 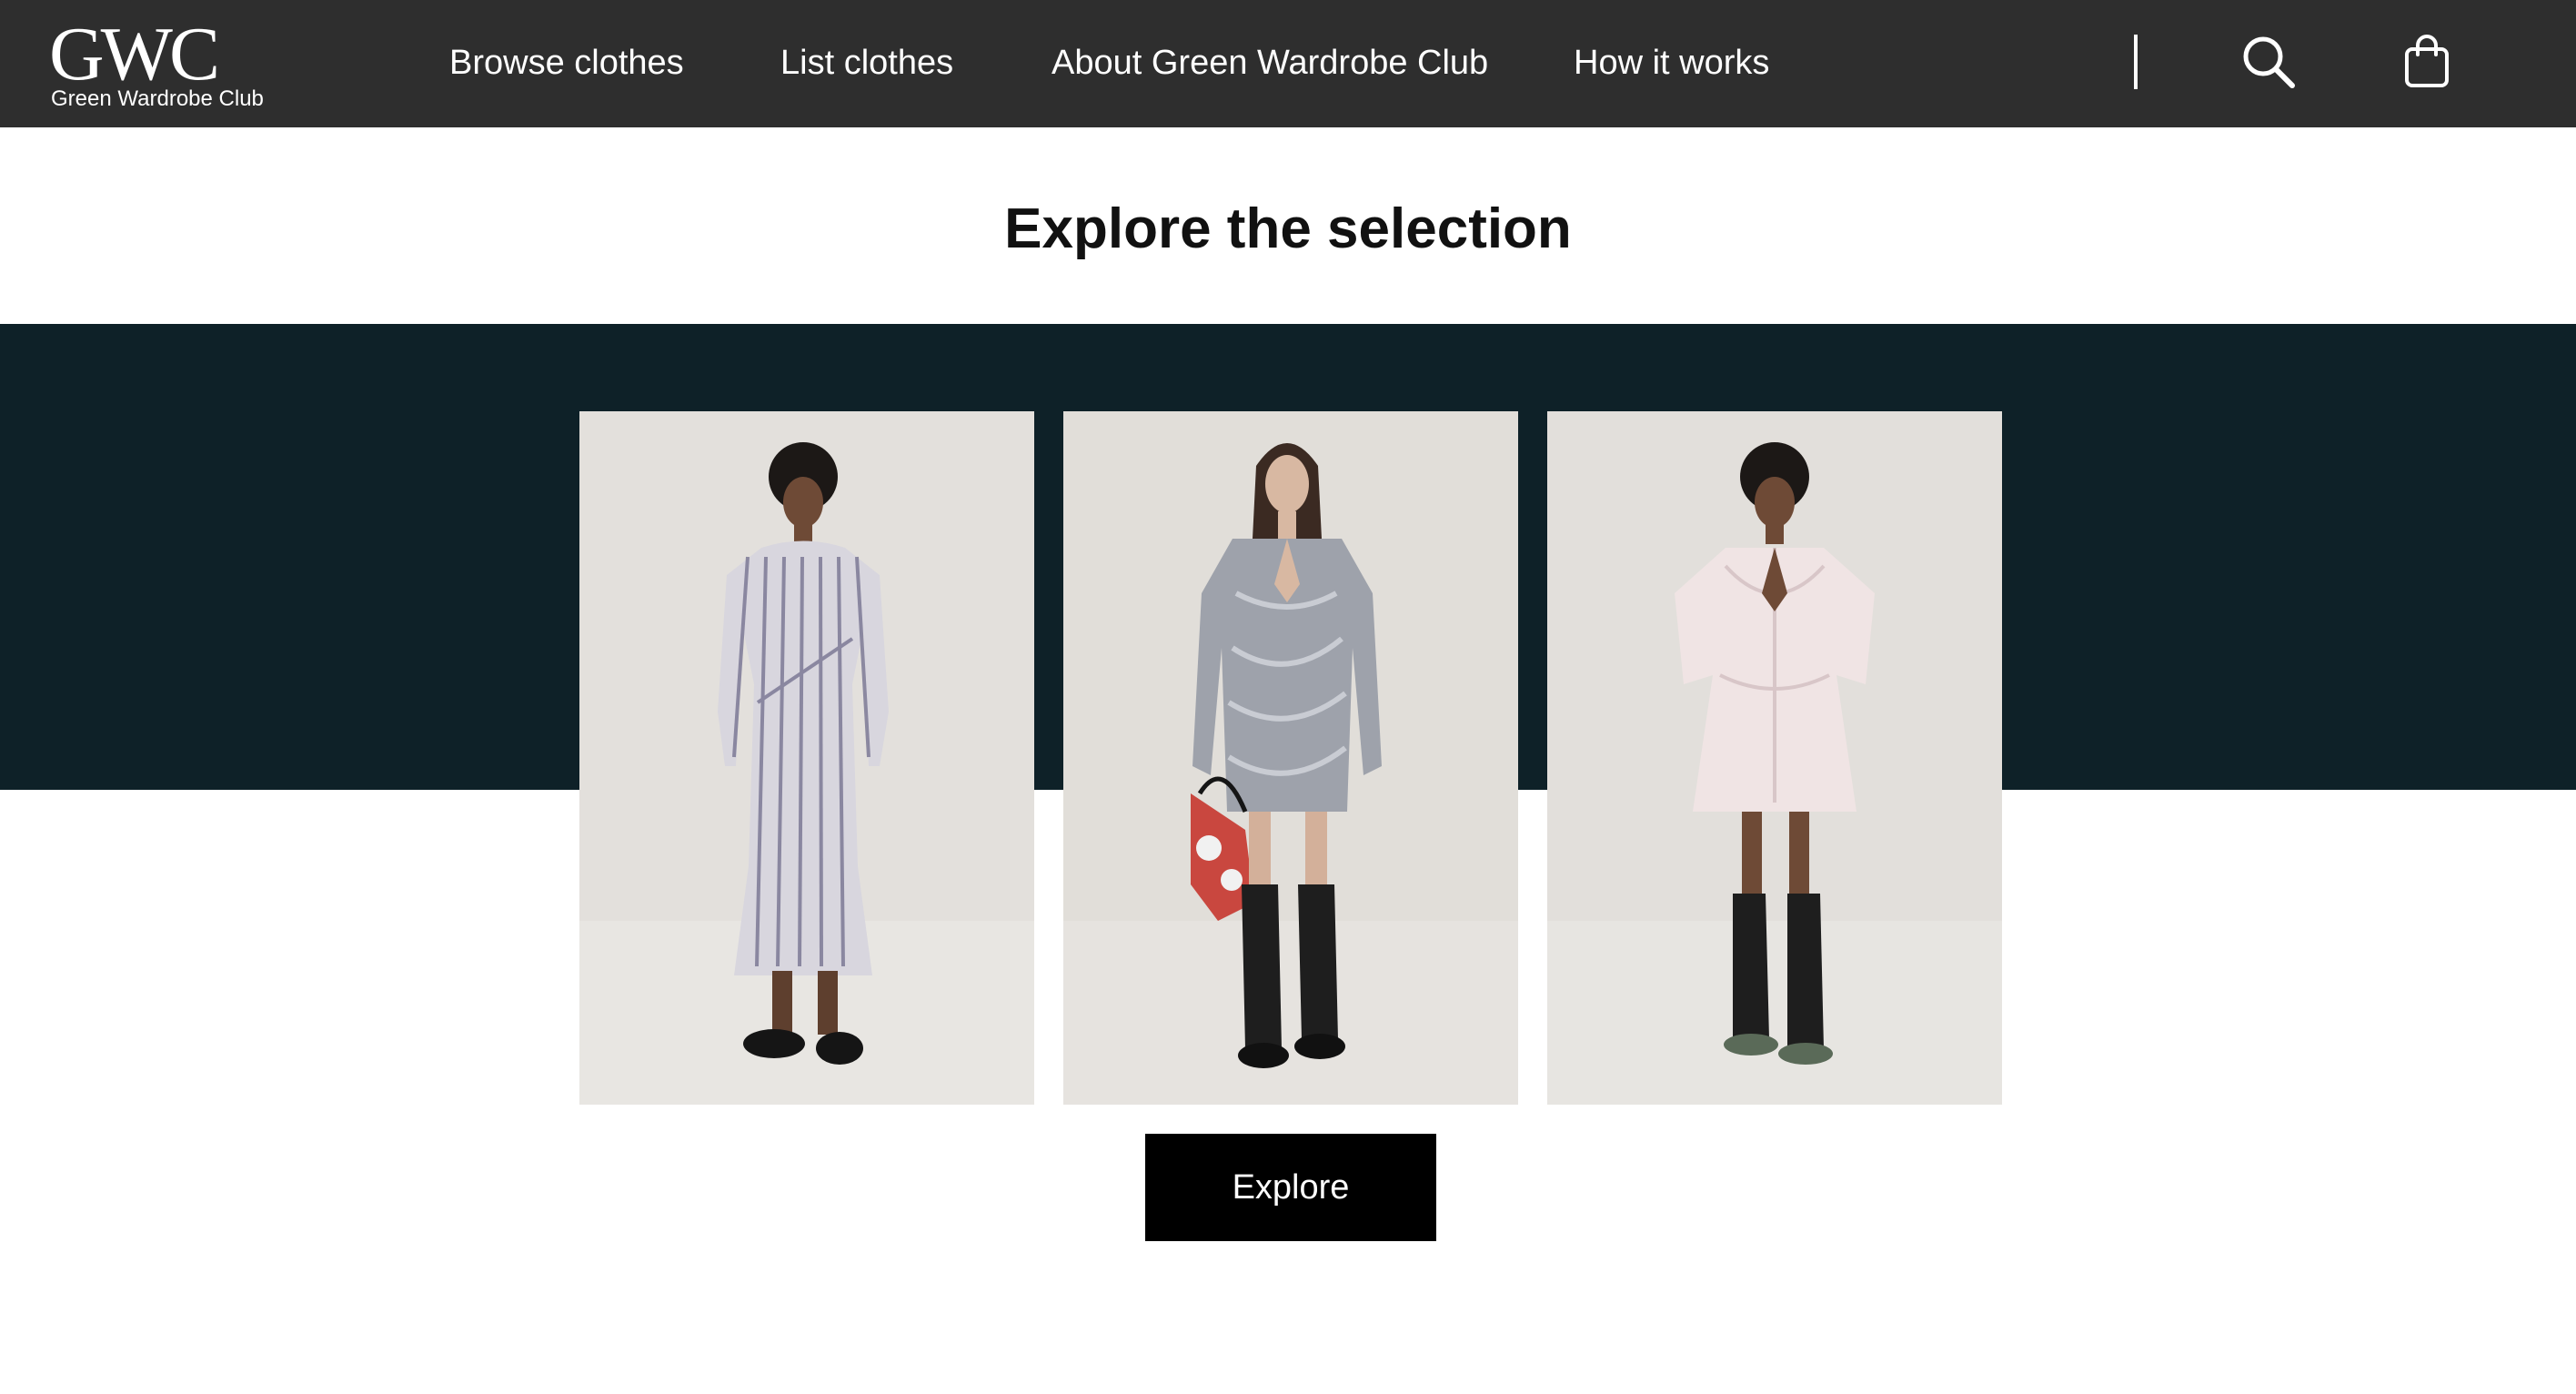 What do you see at coordinates (566, 63) in the screenshot?
I see `nav-browse-clothes: Browse clothes` at bounding box center [566, 63].